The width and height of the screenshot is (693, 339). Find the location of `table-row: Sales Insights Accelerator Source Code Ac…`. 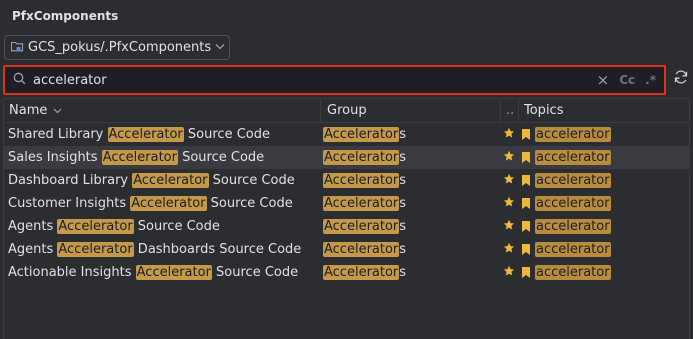

table-row: Sales Insights Accelerator Source Code Ac… is located at coordinates (346, 157).